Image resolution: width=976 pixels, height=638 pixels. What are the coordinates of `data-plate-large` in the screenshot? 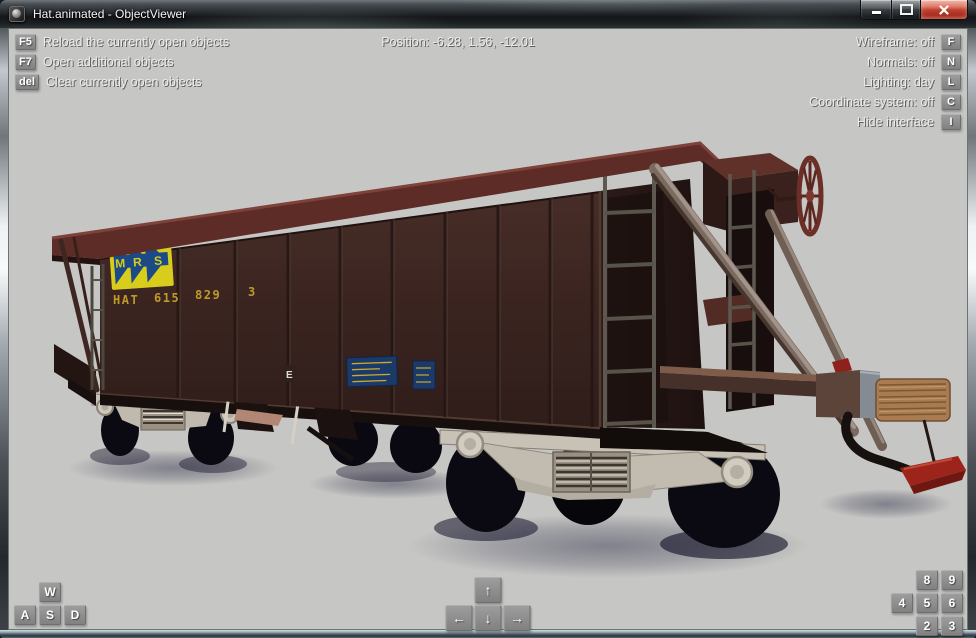 It's located at (372, 371).